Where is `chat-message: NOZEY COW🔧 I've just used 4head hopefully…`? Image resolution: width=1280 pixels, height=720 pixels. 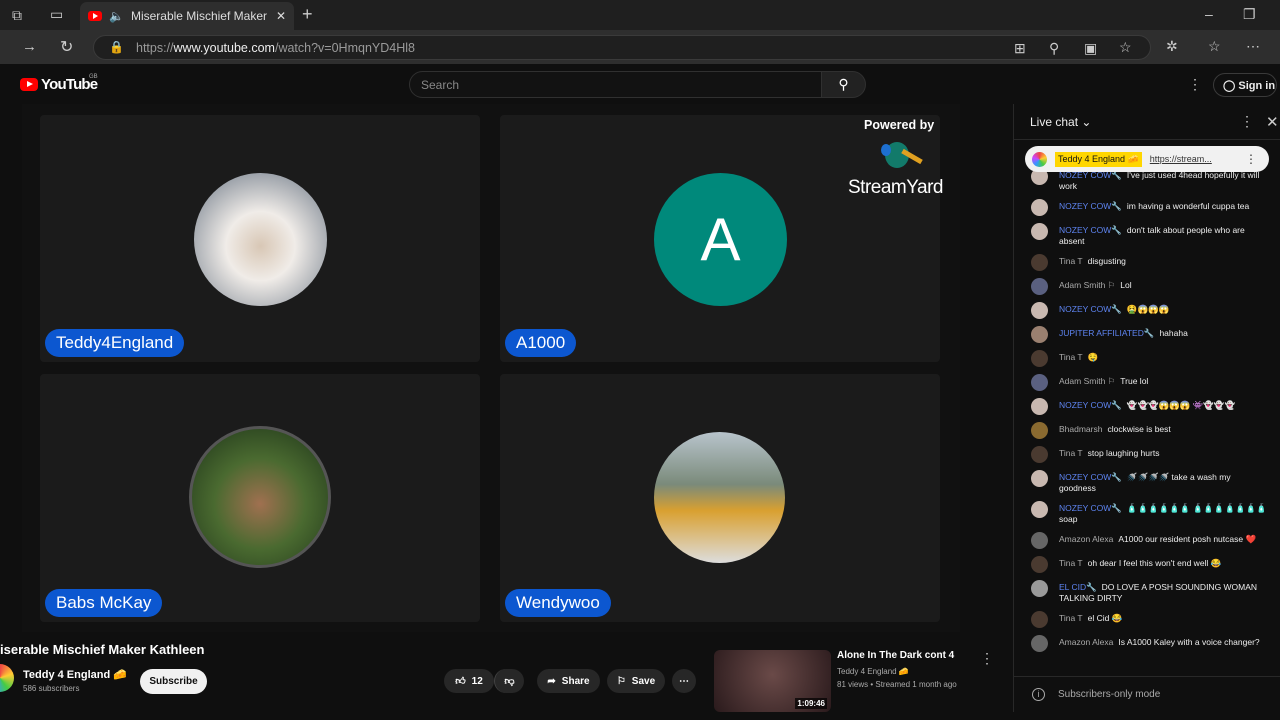 chat-message: NOZEY COW🔧 I've just used 4head hopefully… is located at coordinates (1149, 181).